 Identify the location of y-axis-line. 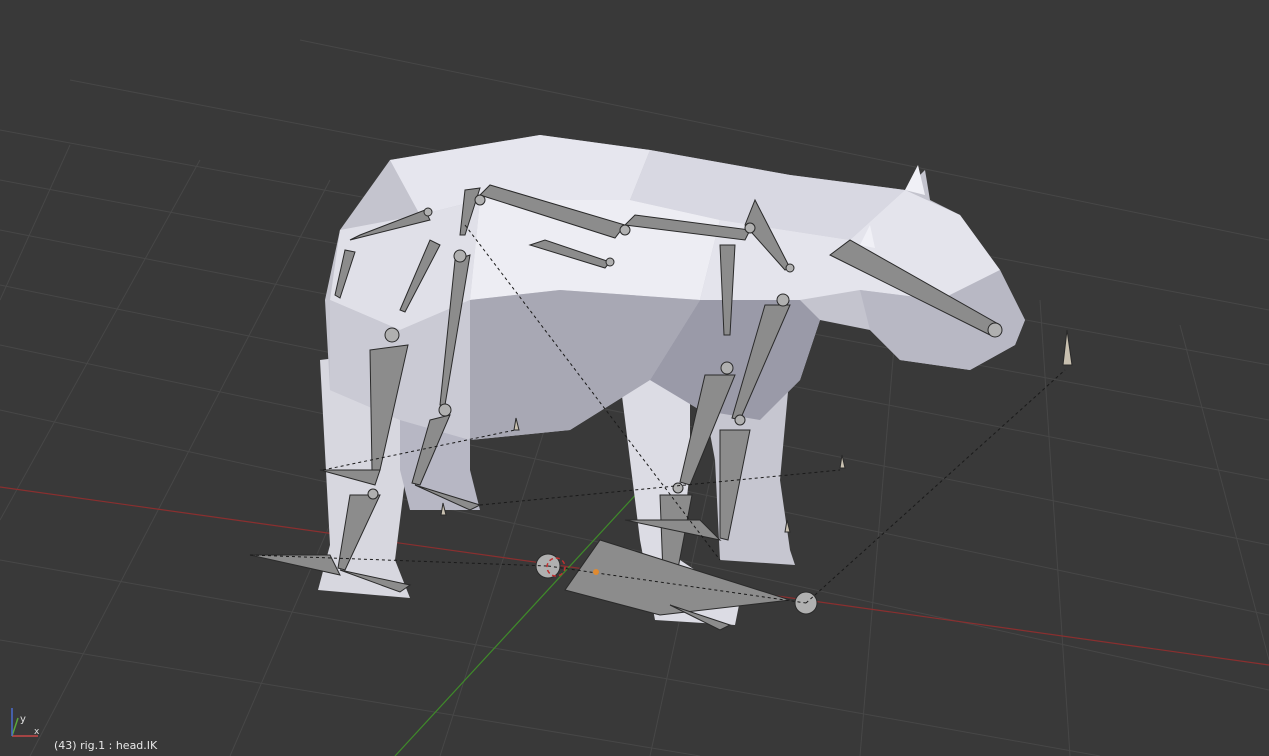
(517, 622).